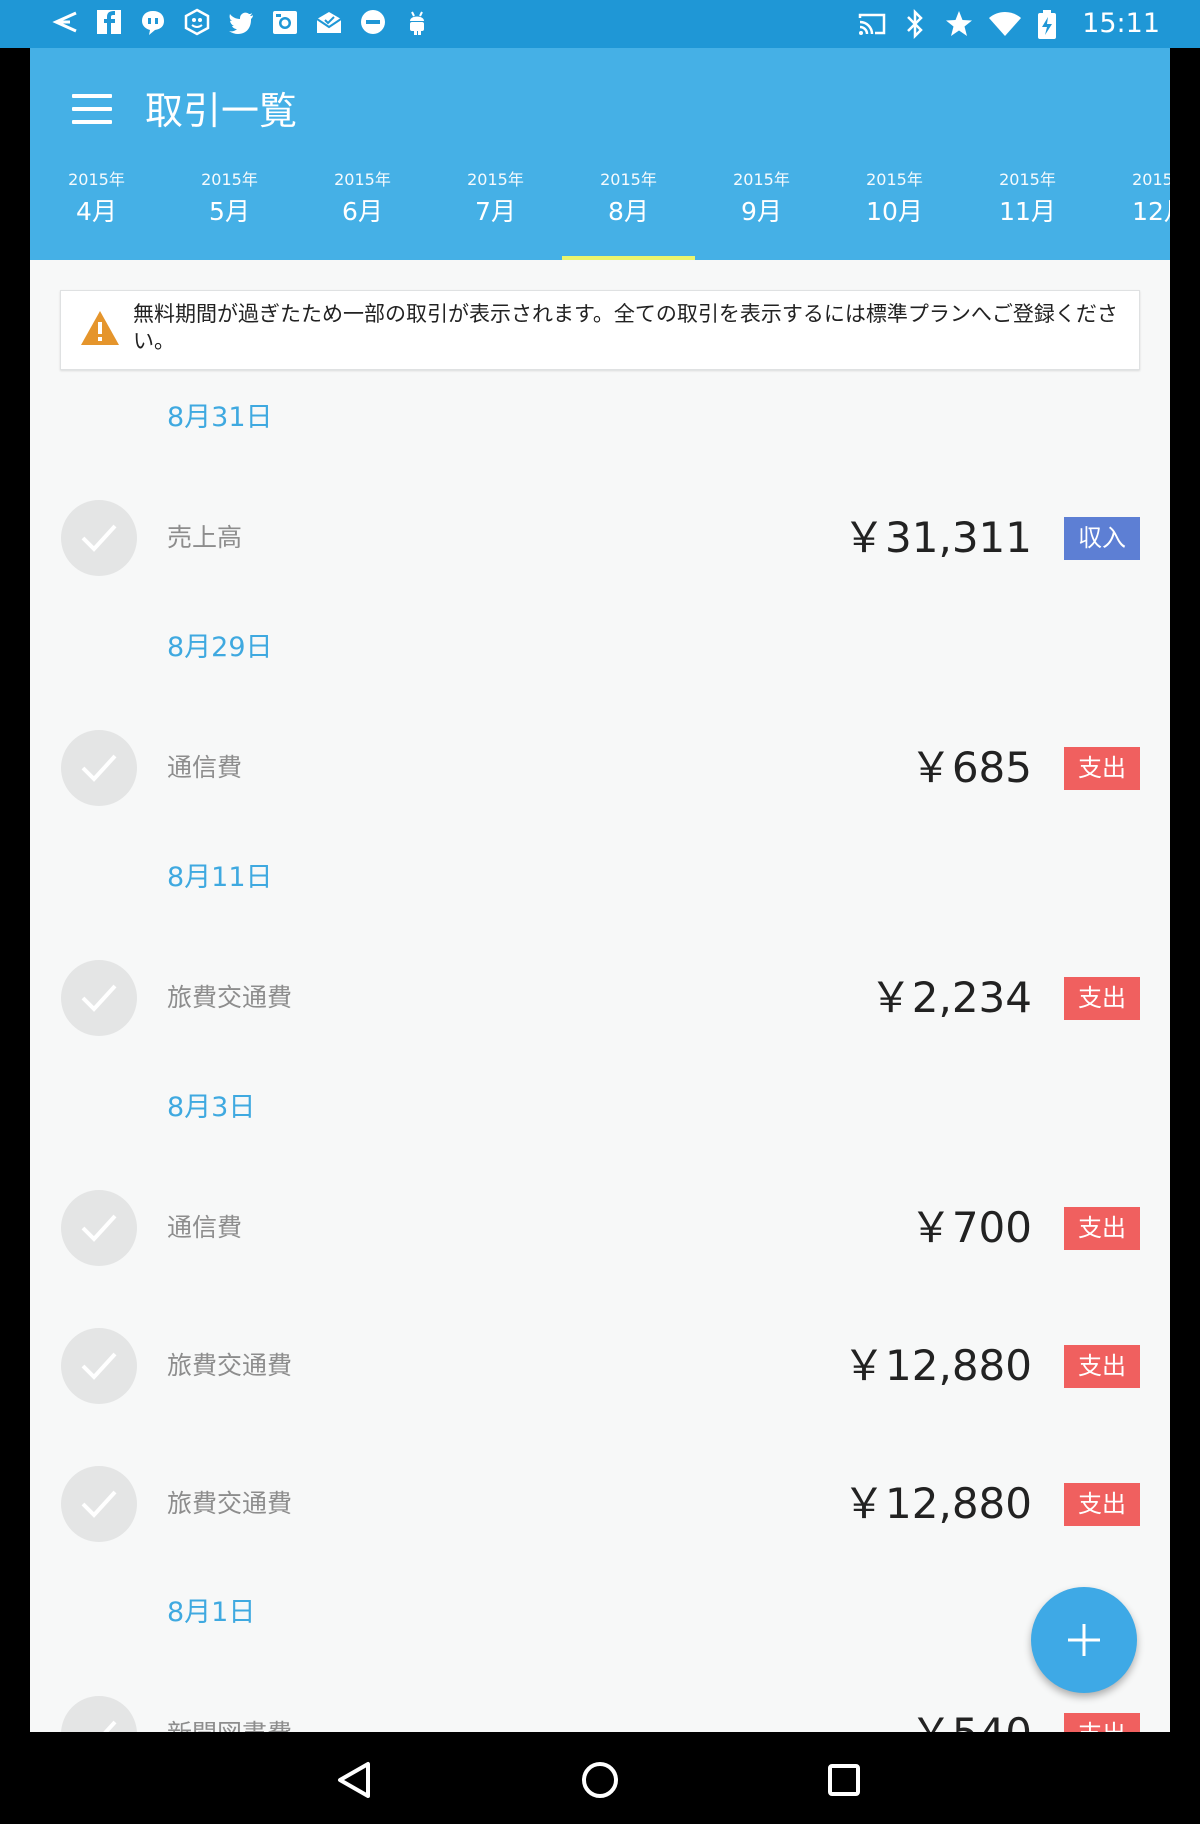 Image resolution: width=1200 pixels, height=1824 pixels. I want to click on tab-month: 8月, so click(628, 211).